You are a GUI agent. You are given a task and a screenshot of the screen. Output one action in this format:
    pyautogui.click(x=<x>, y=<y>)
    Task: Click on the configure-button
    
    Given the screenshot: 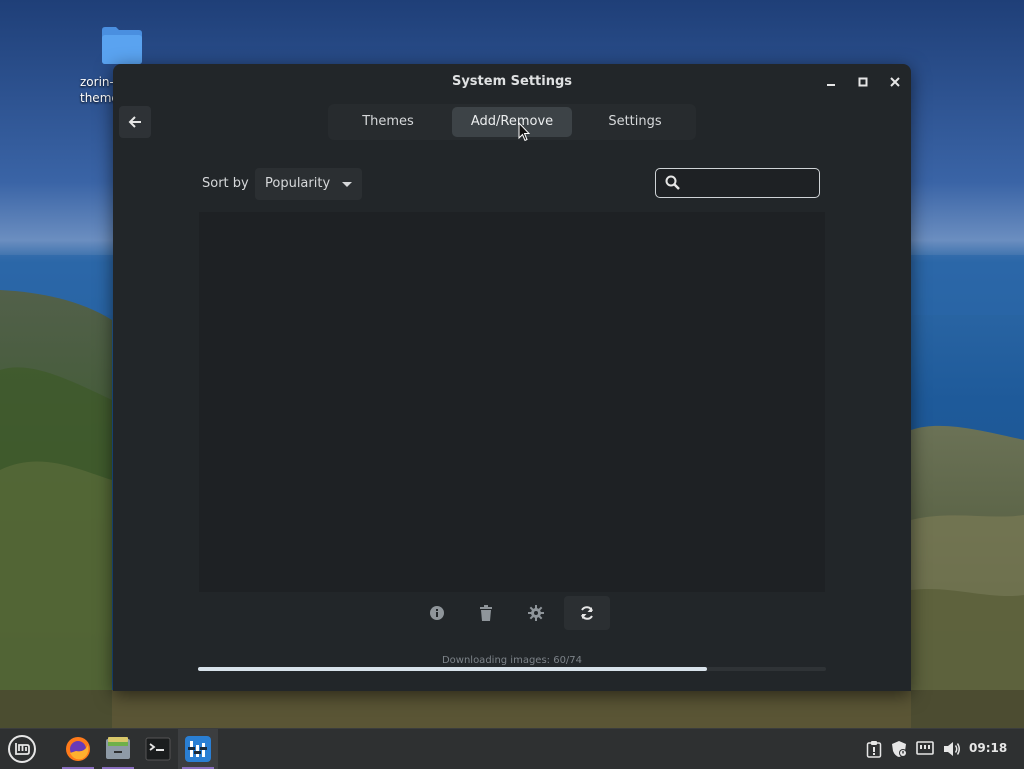 What is the action you would take?
    pyautogui.click(x=536, y=613)
    